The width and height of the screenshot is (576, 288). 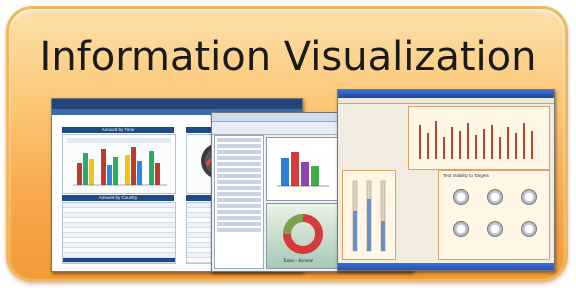 I want to click on report-bar-thumbnail, so click(x=303, y=169).